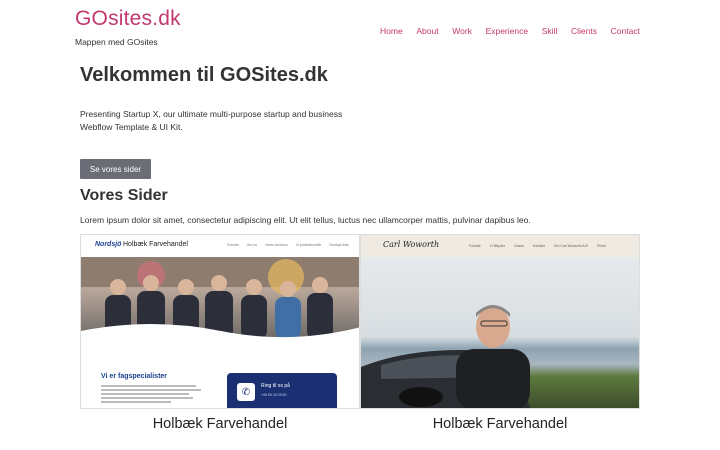  What do you see at coordinates (108, 244) in the screenshot?
I see `nordsjo-logo: Nordsjö` at bounding box center [108, 244].